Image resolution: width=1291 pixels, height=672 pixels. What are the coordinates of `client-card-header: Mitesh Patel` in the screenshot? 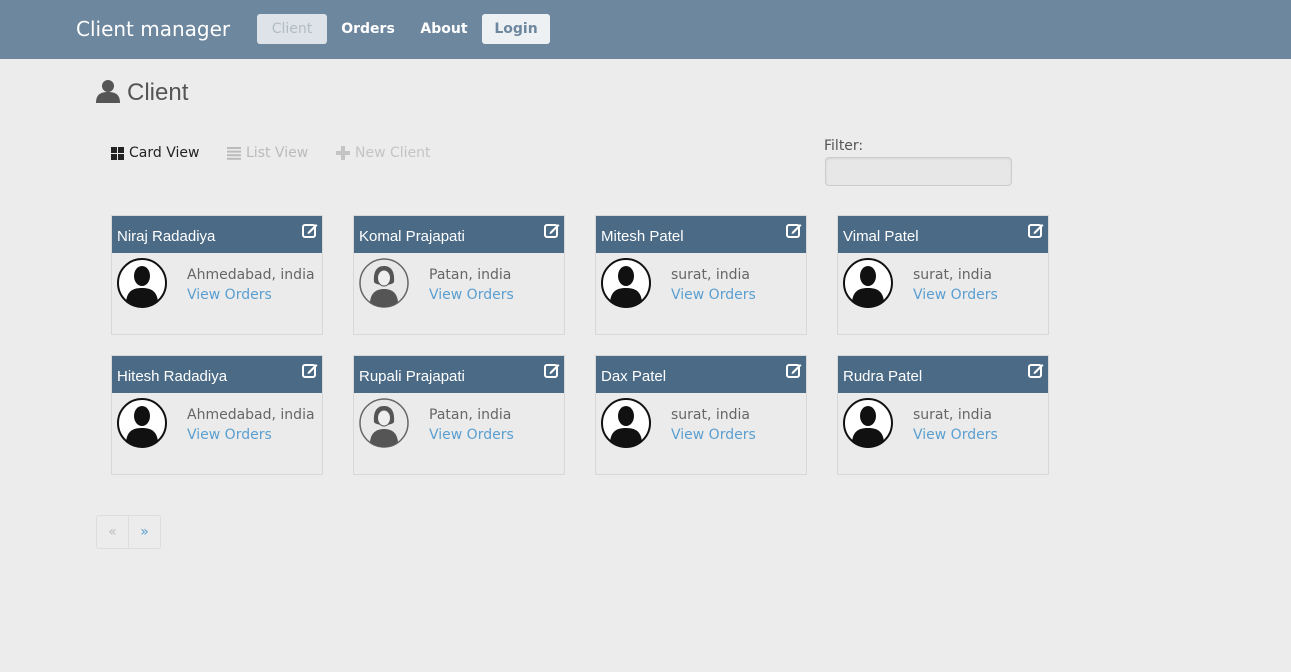 It's located at (701, 234).